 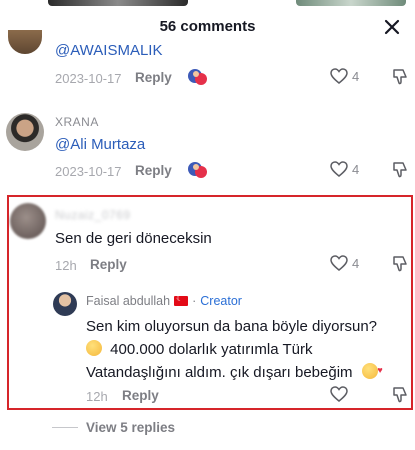 I want to click on comment-mention: @AWAISMALIK, so click(x=108, y=50).